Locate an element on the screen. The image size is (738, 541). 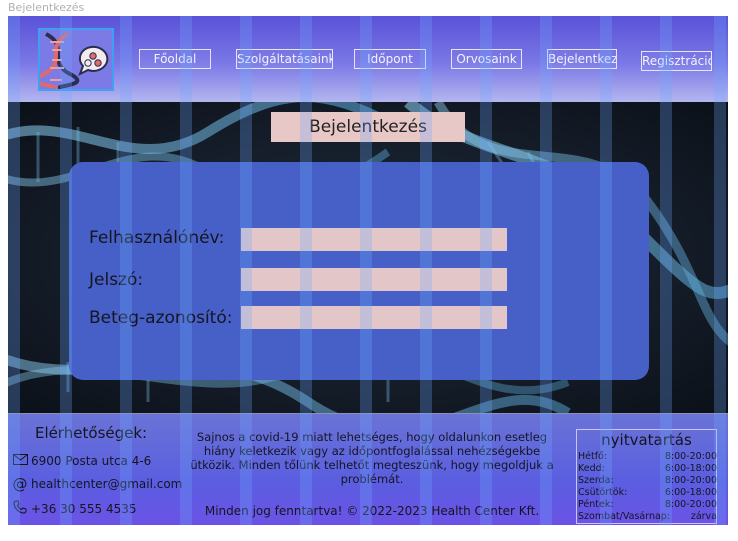
hours-day: Szombat/Vasárnap: is located at coordinates (624, 516).